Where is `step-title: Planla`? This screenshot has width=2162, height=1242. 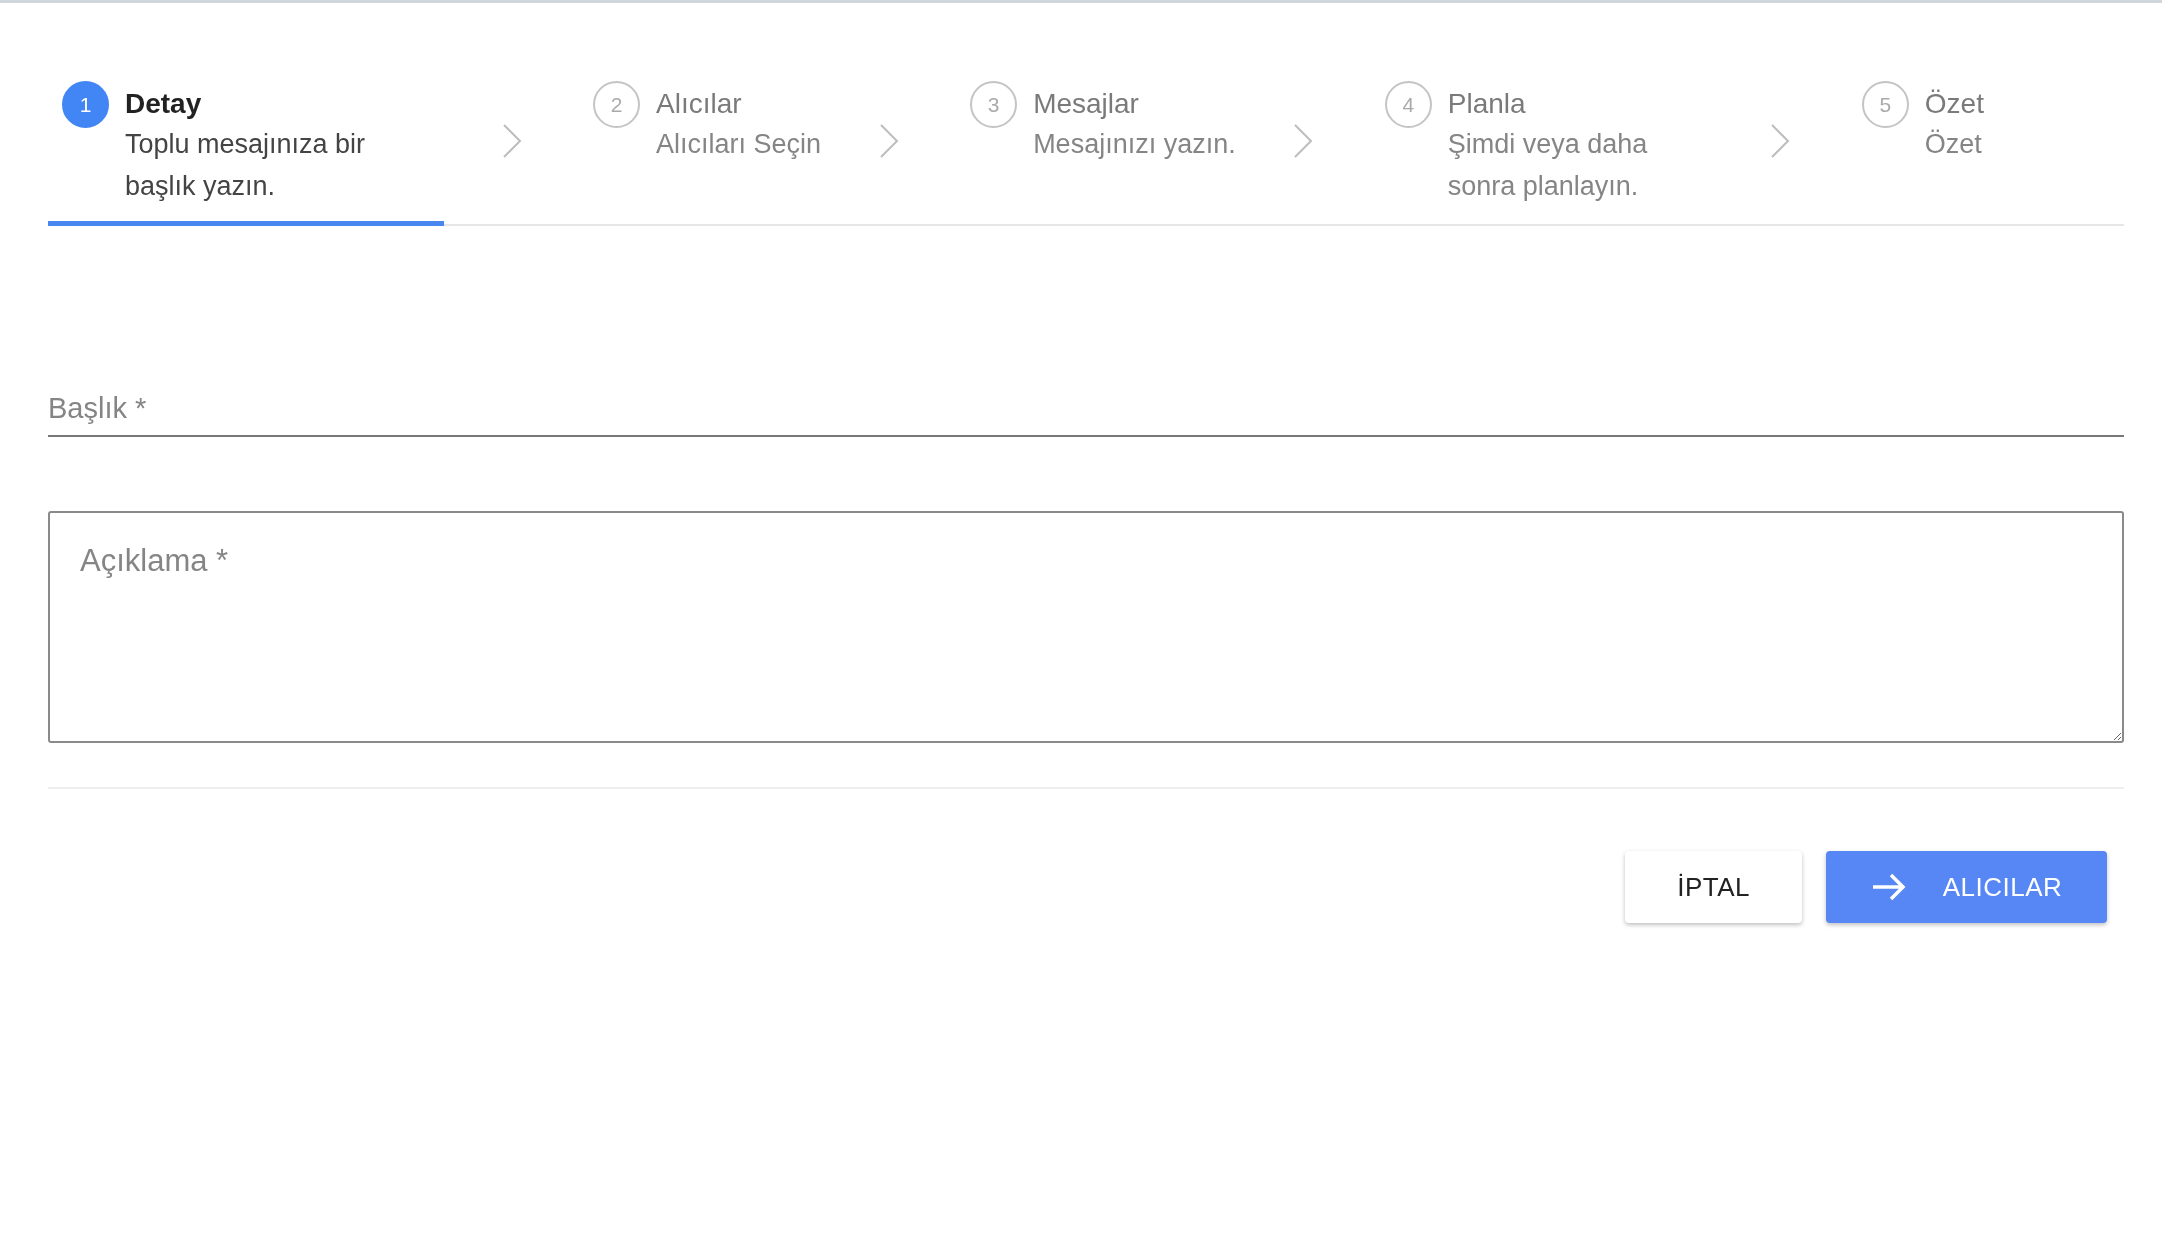
step-title: Planla is located at coordinates (1487, 104).